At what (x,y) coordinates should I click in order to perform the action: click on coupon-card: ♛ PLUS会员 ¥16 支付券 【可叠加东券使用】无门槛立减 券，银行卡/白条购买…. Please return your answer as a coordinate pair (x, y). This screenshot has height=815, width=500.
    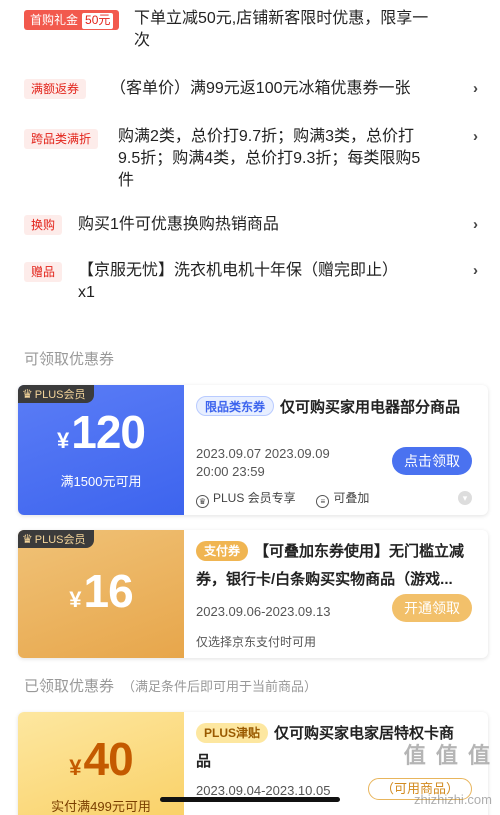
    Looking at the image, I should click on (253, 594).